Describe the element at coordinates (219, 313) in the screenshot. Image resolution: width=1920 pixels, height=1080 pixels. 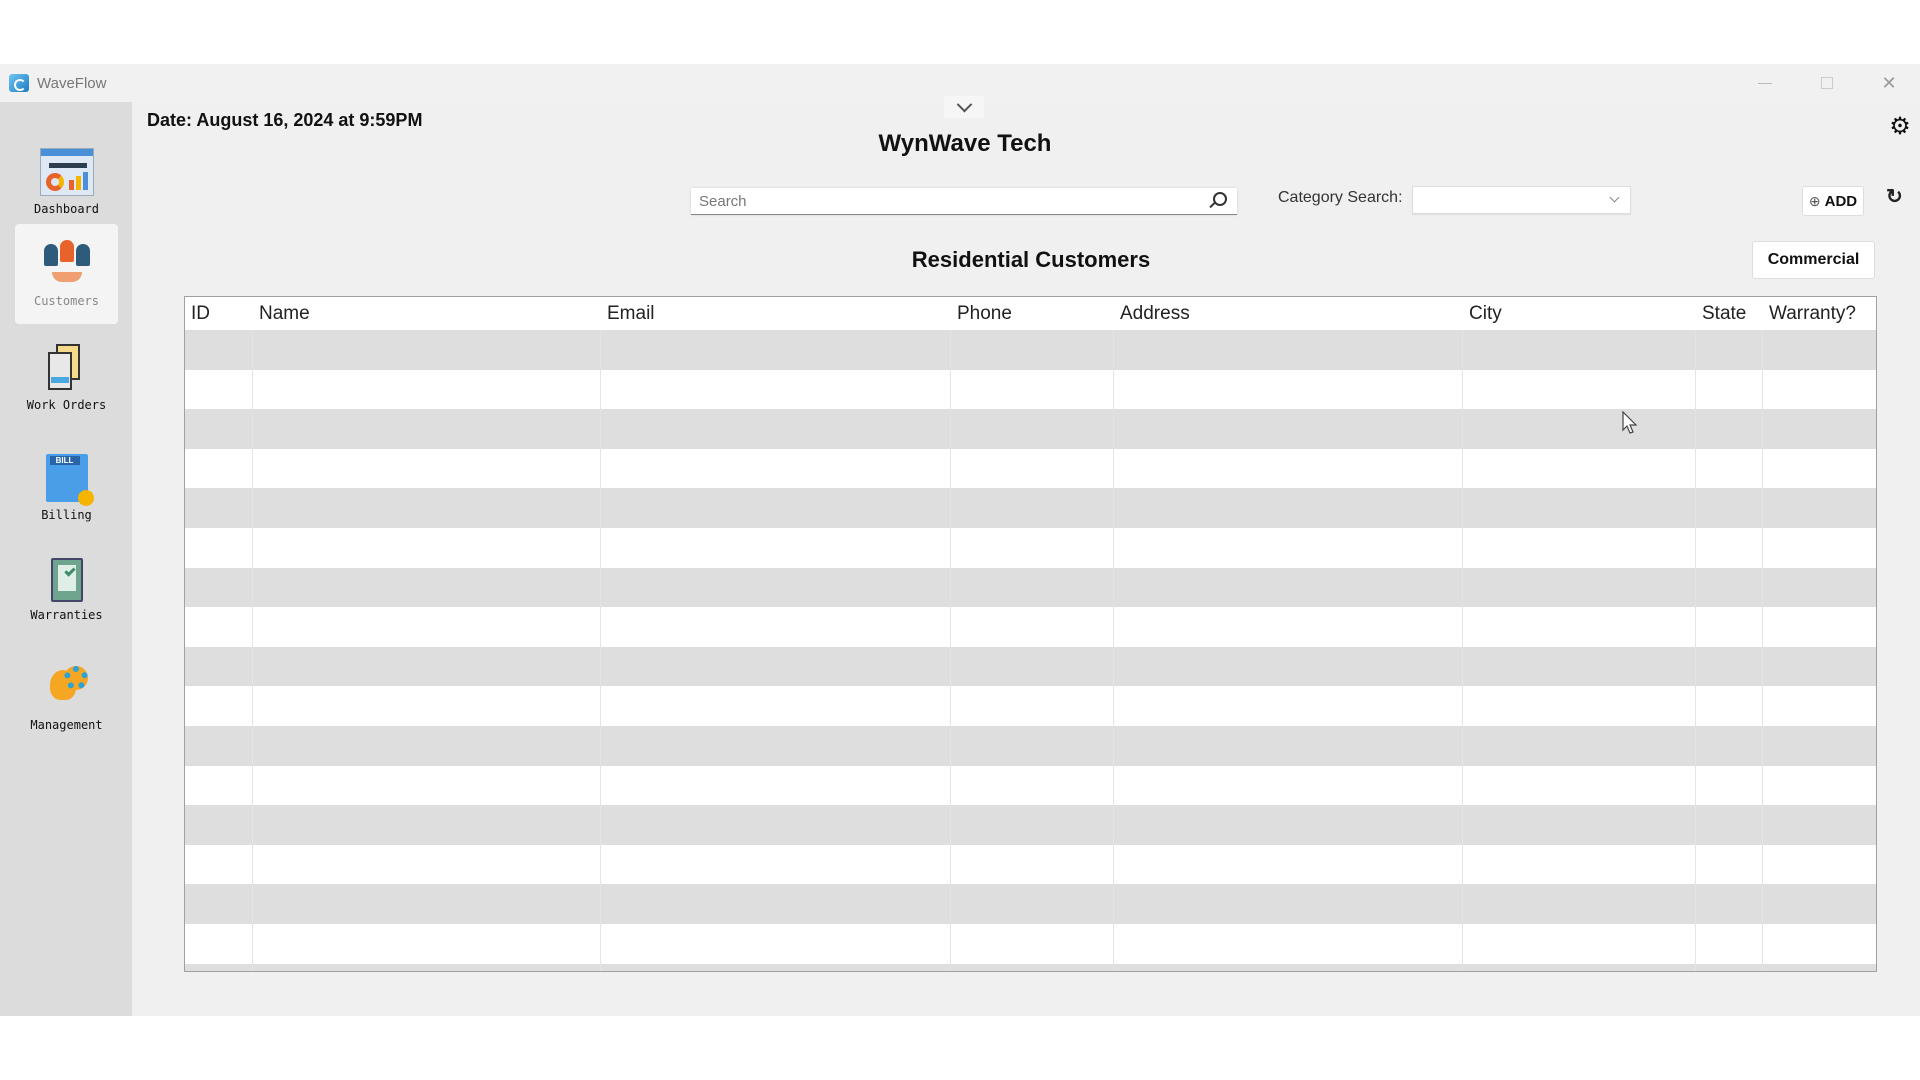
I see `column-header-id: ID` at that location.